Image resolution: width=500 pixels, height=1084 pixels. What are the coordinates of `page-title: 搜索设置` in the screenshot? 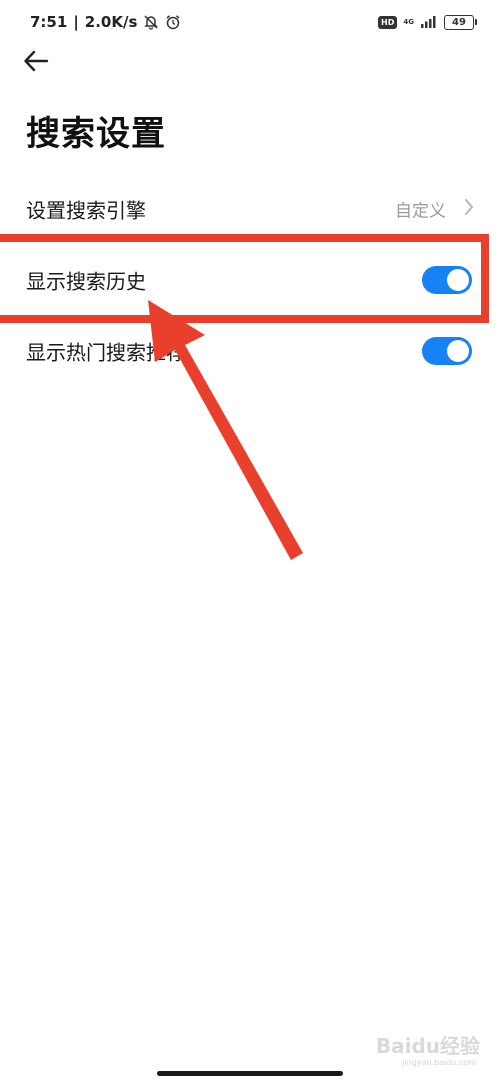 It's located at (96, 134).